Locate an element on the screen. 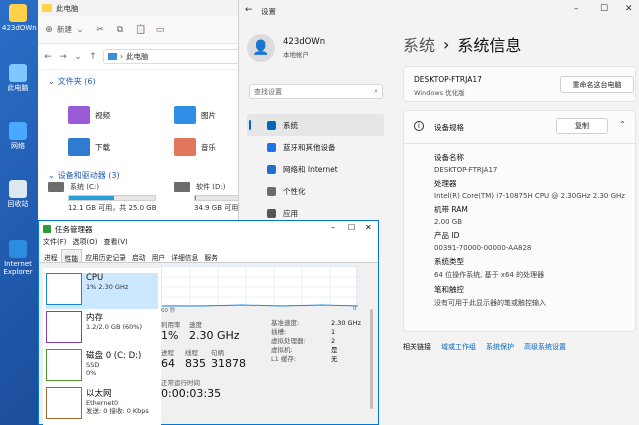 The width and height of the screenshot is (639, 425). nav-label: 个性化 is located at coordinates (294, 191).